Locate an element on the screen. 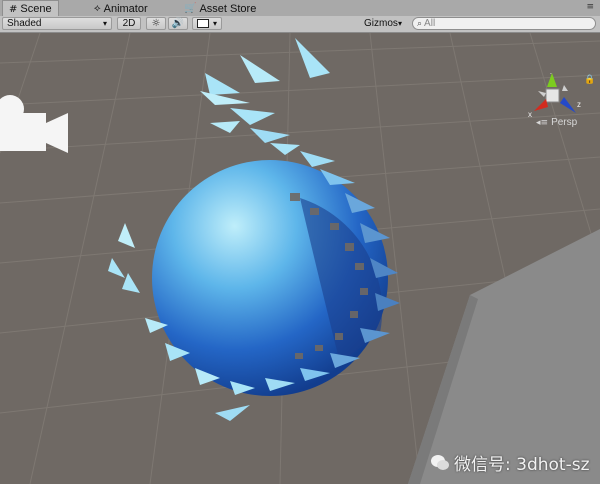 The height and width of the screenshot is (484, 600). axis-z-cone is located at coordinates (568, 105).